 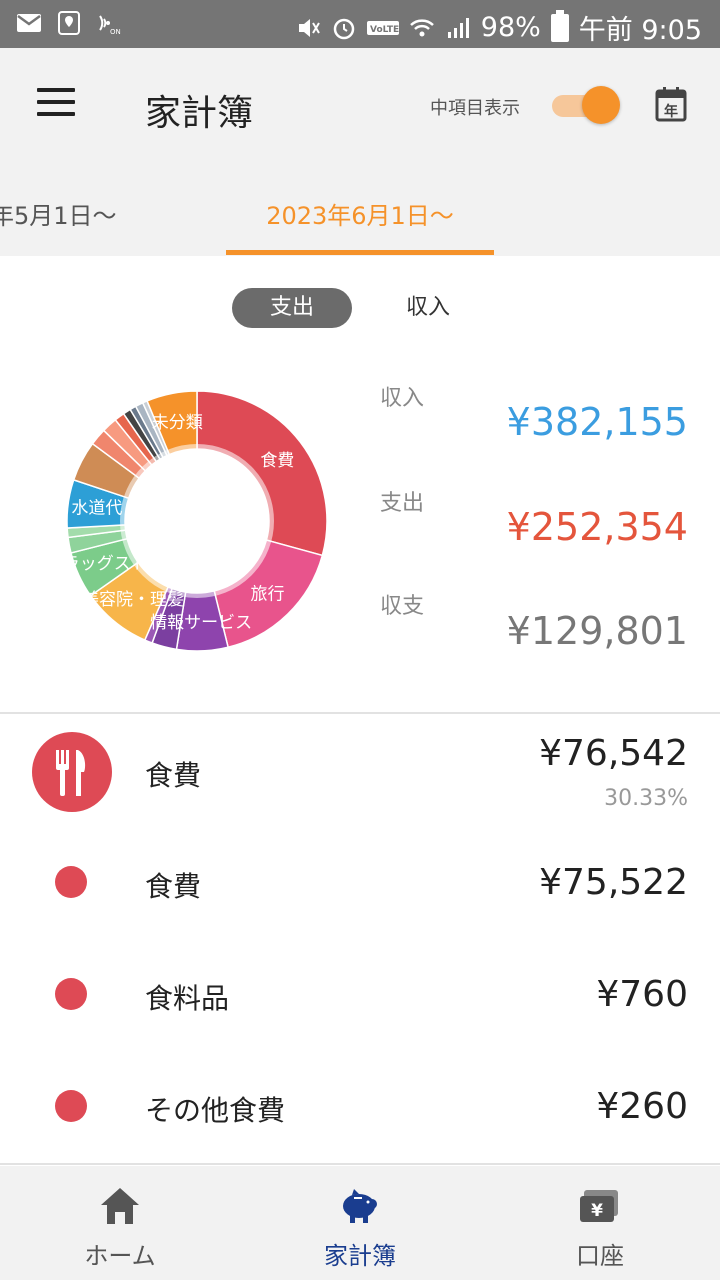 I want to click on app-bar: 家計簿 中項目表示 年, so click(x=360, y=103).